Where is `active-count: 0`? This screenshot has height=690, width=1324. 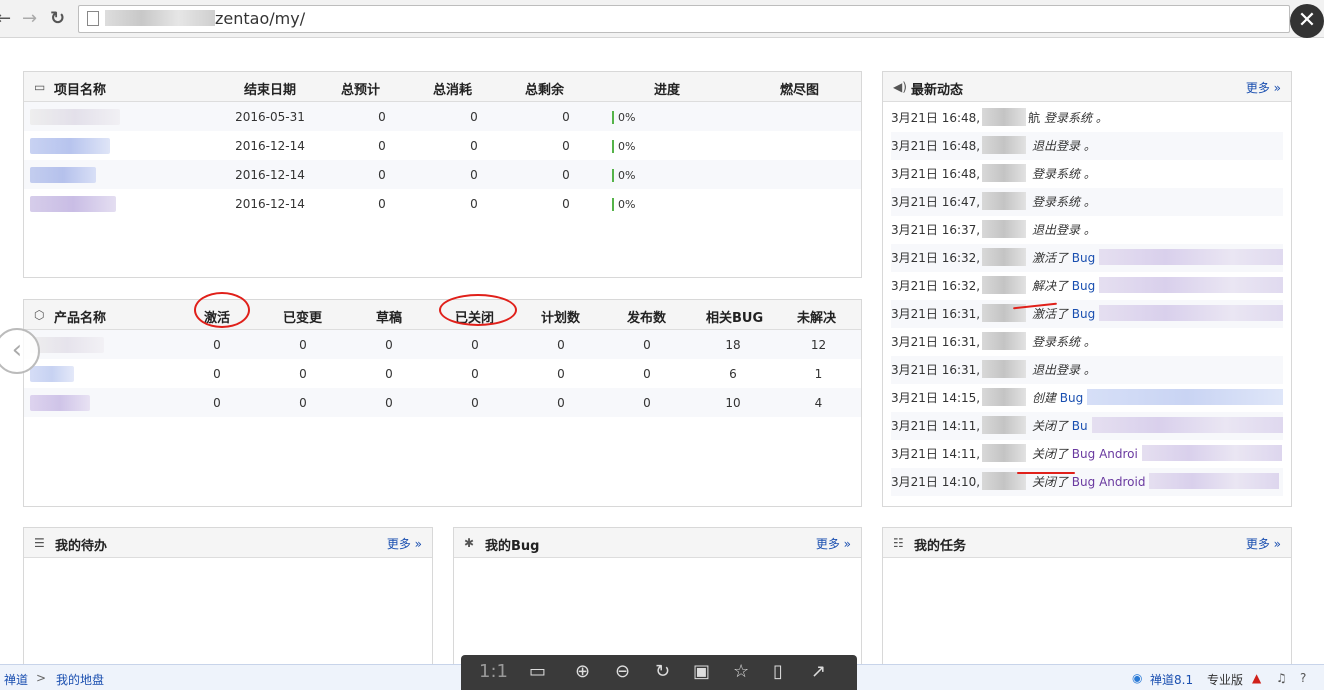
active-count: 0 is located at coordinates (217, 402).